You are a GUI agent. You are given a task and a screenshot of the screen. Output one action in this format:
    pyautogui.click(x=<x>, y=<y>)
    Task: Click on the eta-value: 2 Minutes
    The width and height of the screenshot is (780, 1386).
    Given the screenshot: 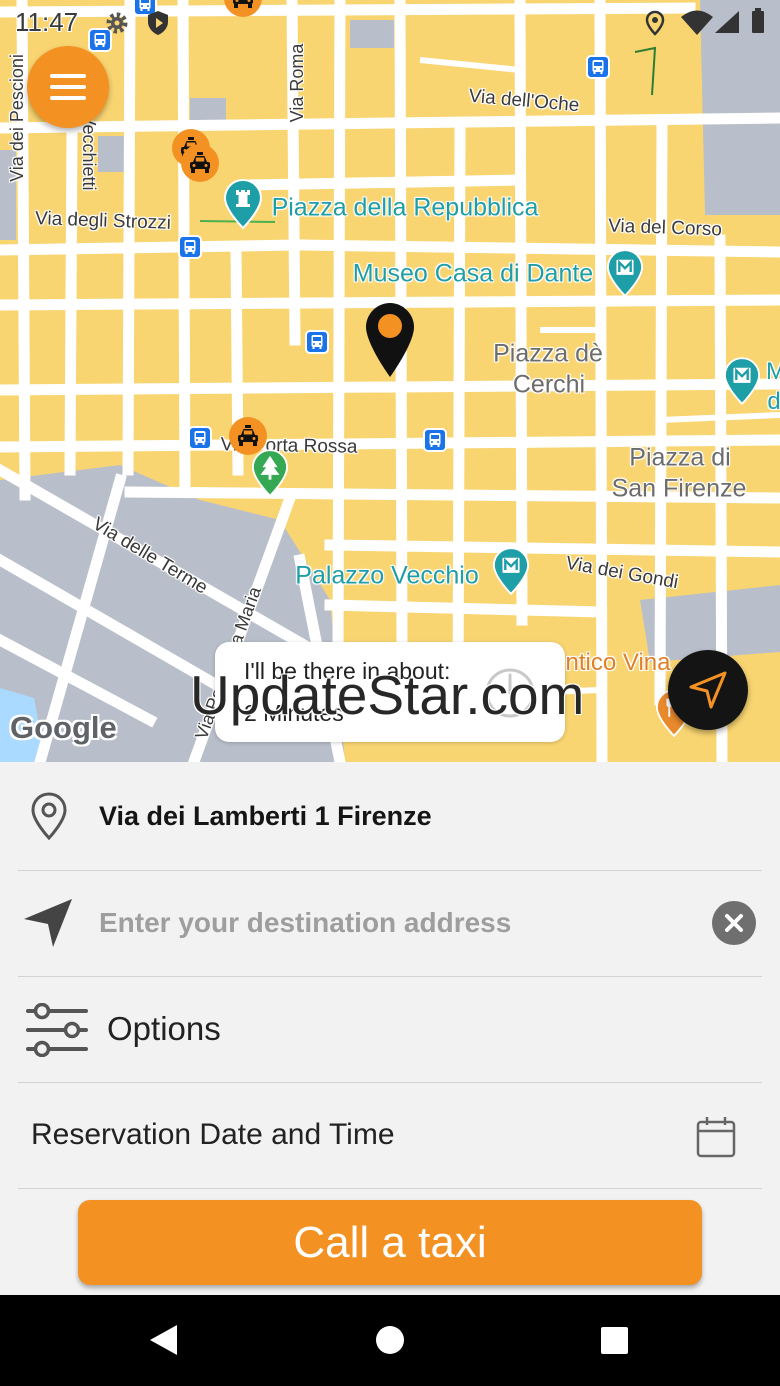 What is the action you would take?
    pyautogui.click(x=294, y=713)
    